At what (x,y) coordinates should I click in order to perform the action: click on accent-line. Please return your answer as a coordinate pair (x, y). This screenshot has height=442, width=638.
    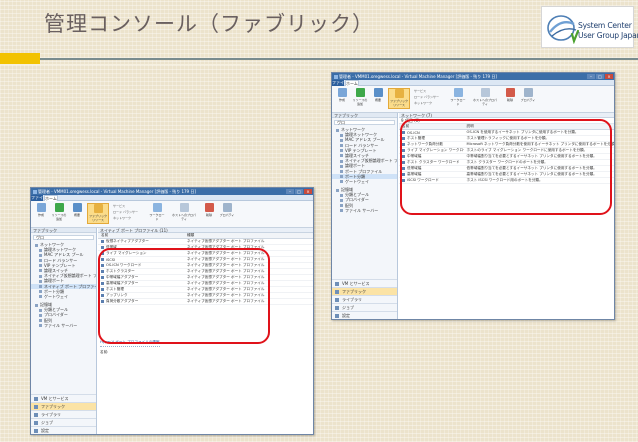
    Looking at the image, I should click on (339, 59).